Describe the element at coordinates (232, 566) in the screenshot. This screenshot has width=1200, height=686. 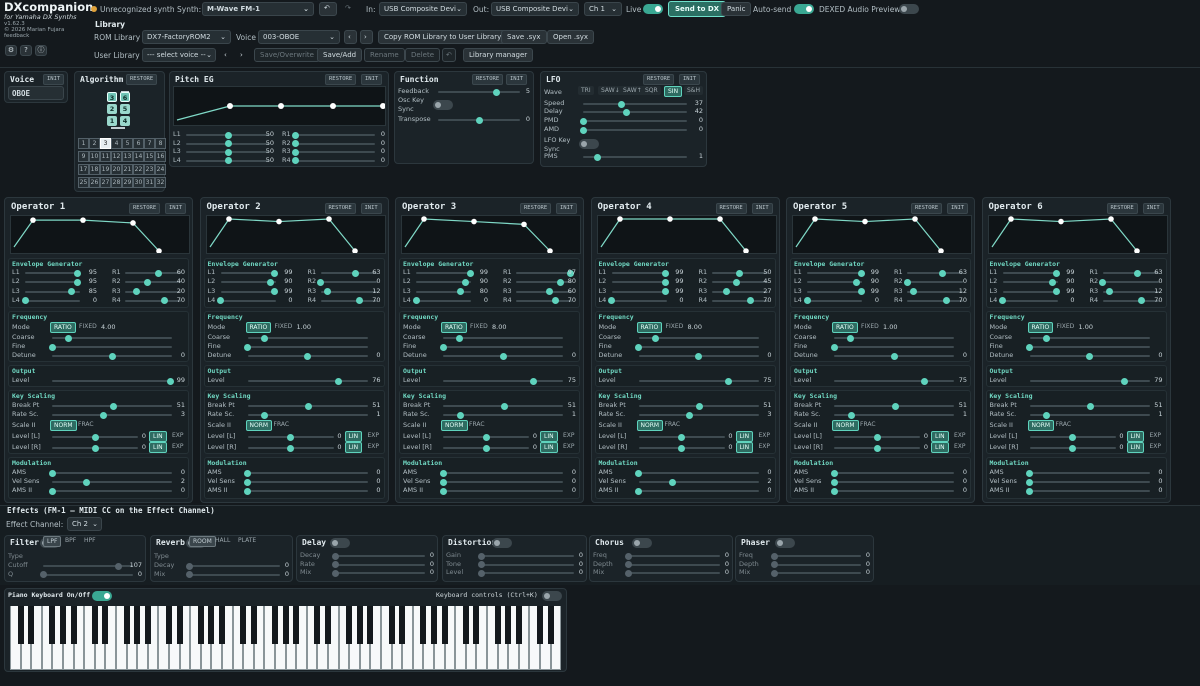
I see `reverb-decay-slider` at that location.